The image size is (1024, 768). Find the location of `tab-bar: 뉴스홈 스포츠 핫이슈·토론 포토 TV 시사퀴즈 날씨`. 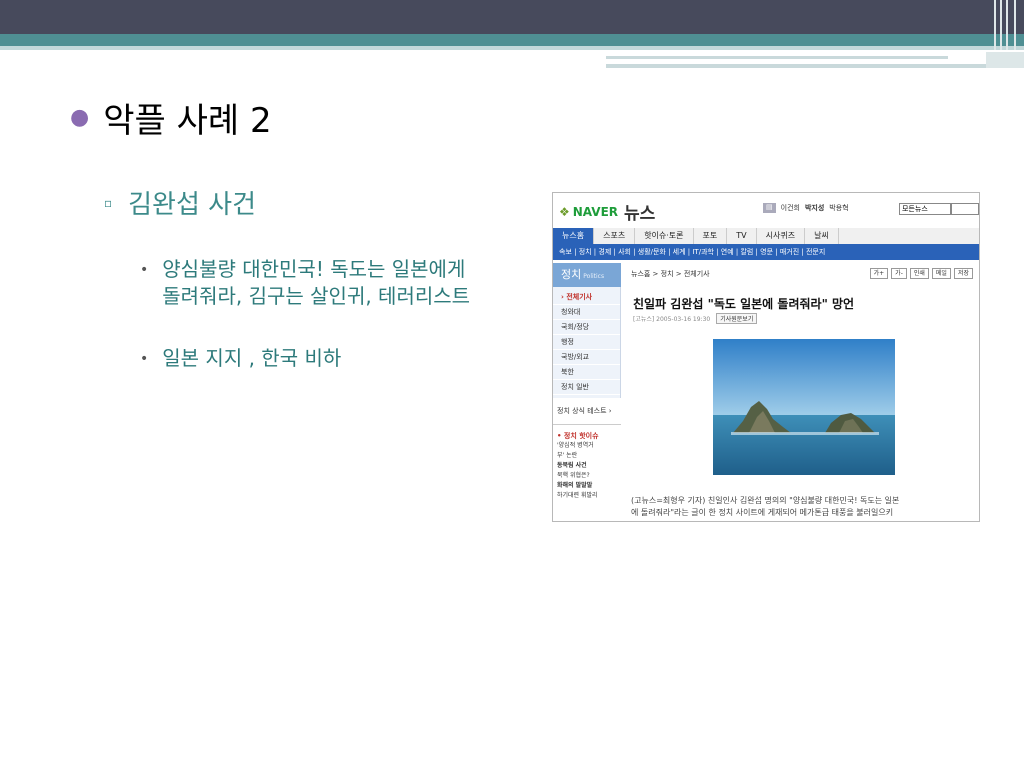

tab-bar: 뉴스홈 스포츠 핫이슈·토론 포토 TV 시사퀴즈 날씨 is located at coordinates (766, 236).